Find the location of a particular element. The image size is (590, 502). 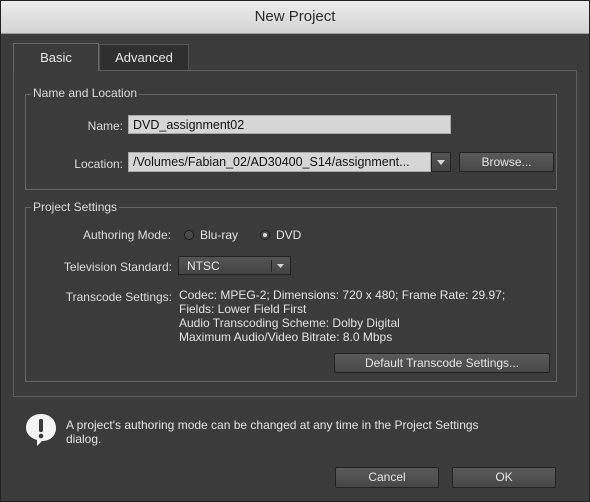

television-standard-select: NTSC is located at coordinates (234, 265).